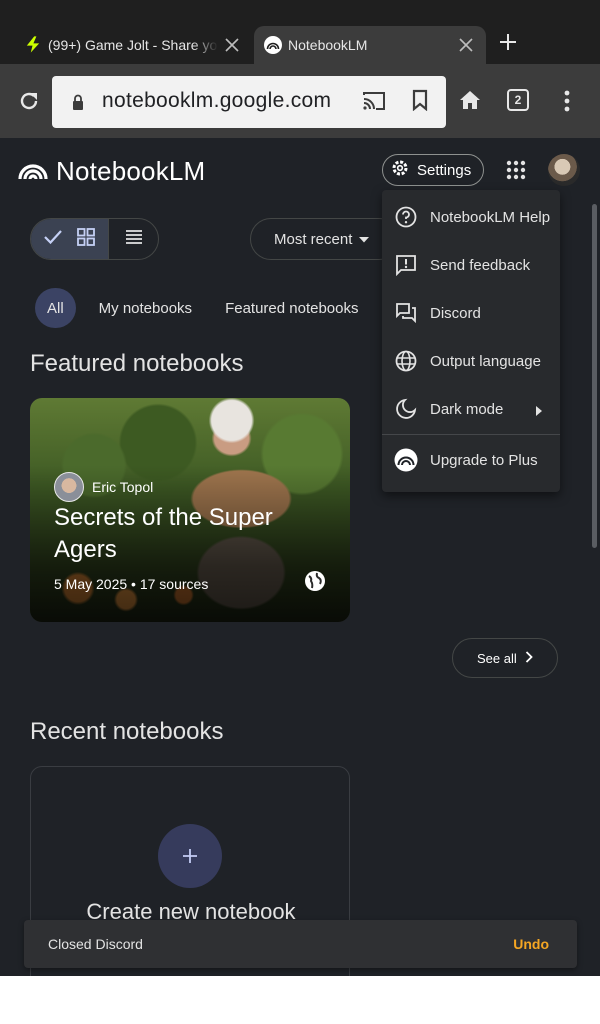 This screenshot has width=600, height=1024. I want to click on cast-icon, so click(374, 103).